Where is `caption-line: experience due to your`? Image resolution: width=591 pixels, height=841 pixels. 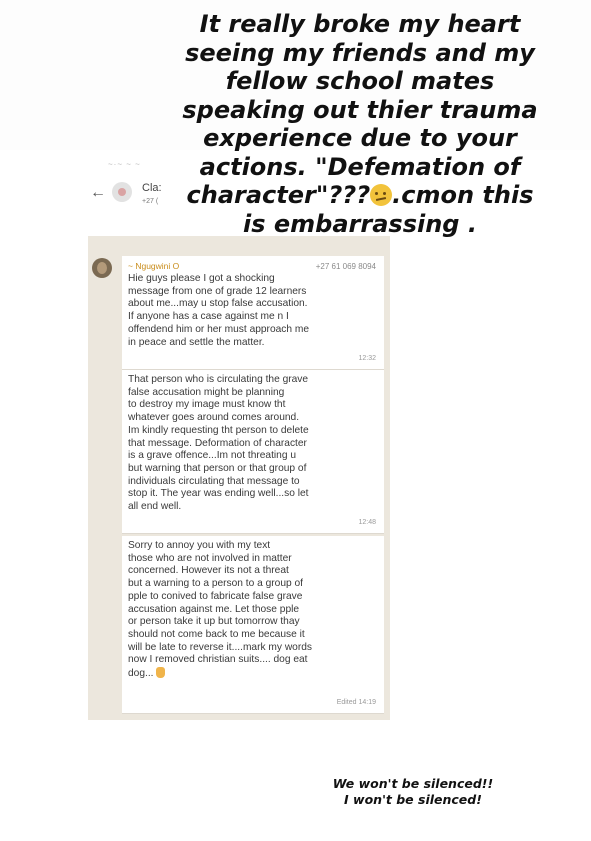
caption-line: experience due to your is located at coordinates (360, 138).